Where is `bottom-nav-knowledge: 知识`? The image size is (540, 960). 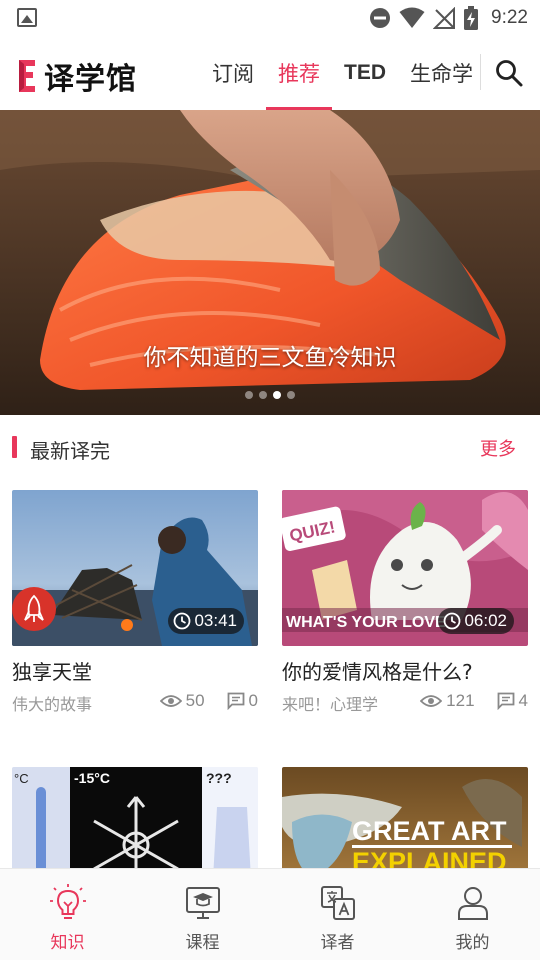
bottom-nav-knowledge: 知识 is located at coordinates (67, 914).